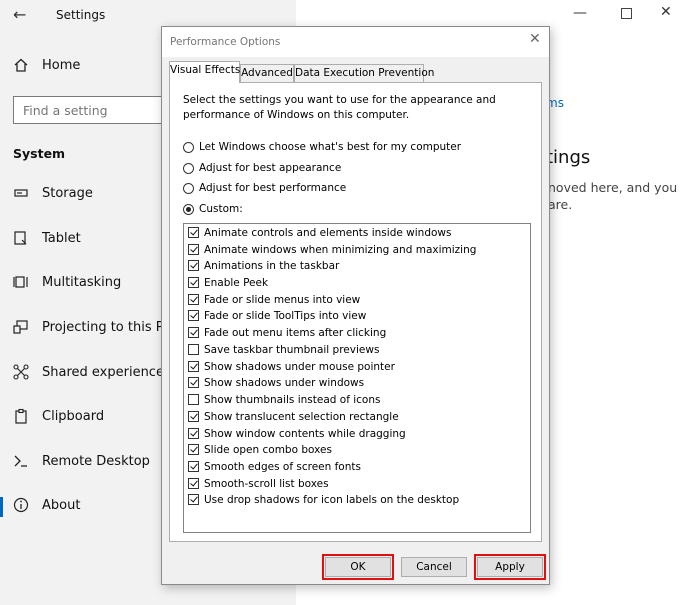  I want to click on dialog-titlebar: Performance Options ✕, so click(355, 42).